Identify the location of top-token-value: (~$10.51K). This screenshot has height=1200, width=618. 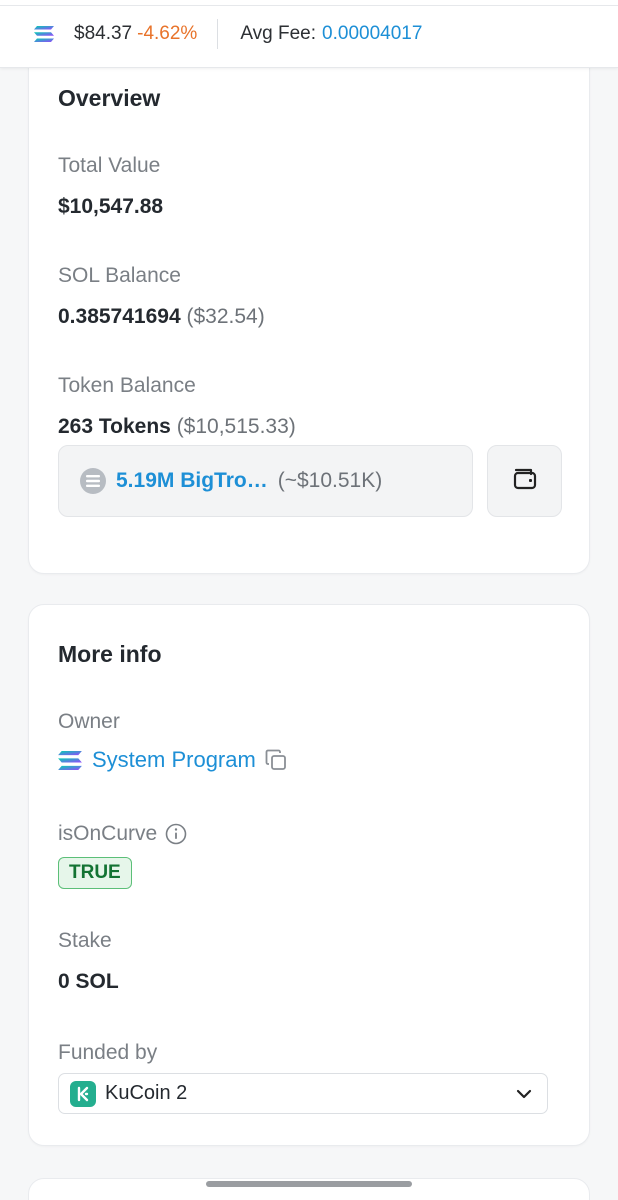
(330, 480).